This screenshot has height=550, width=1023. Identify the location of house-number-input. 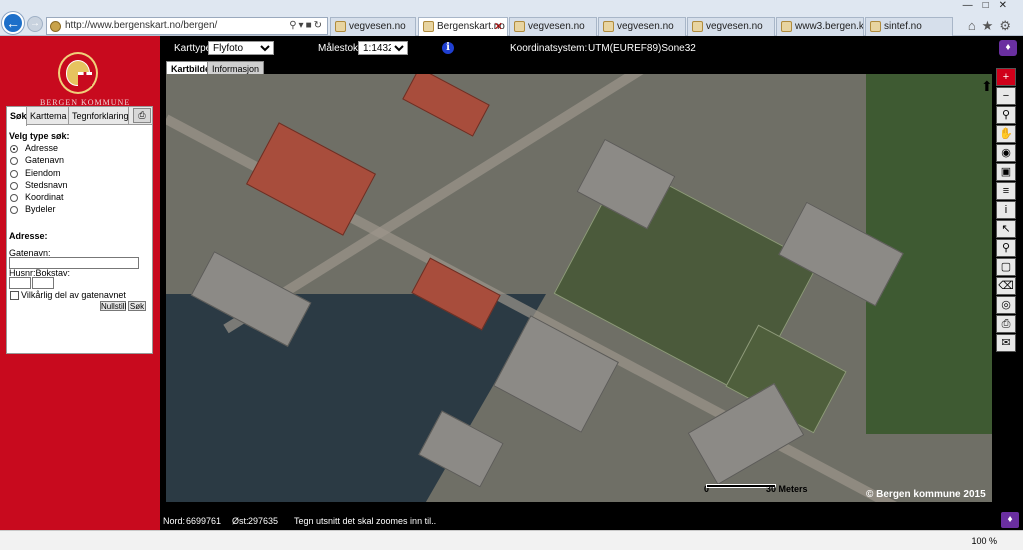
(20, 283).